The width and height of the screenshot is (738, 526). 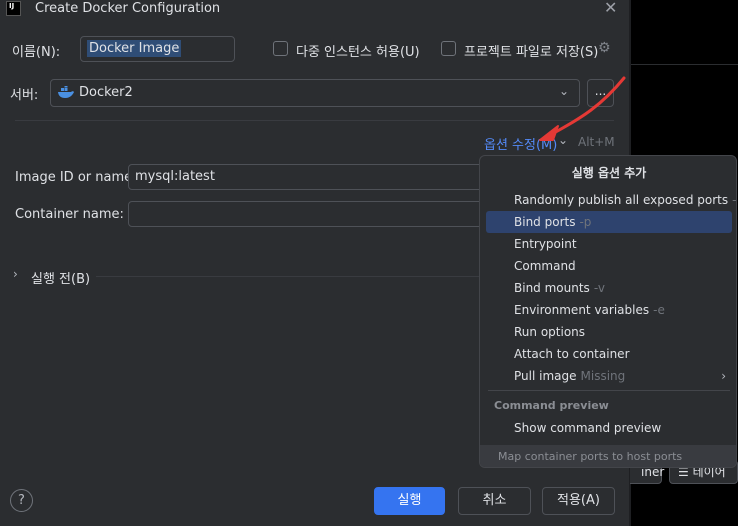 What do you see at coordinates (734, 200) in the screenshot?
I see `option-hint: -P` at bounding box center [734, 200].